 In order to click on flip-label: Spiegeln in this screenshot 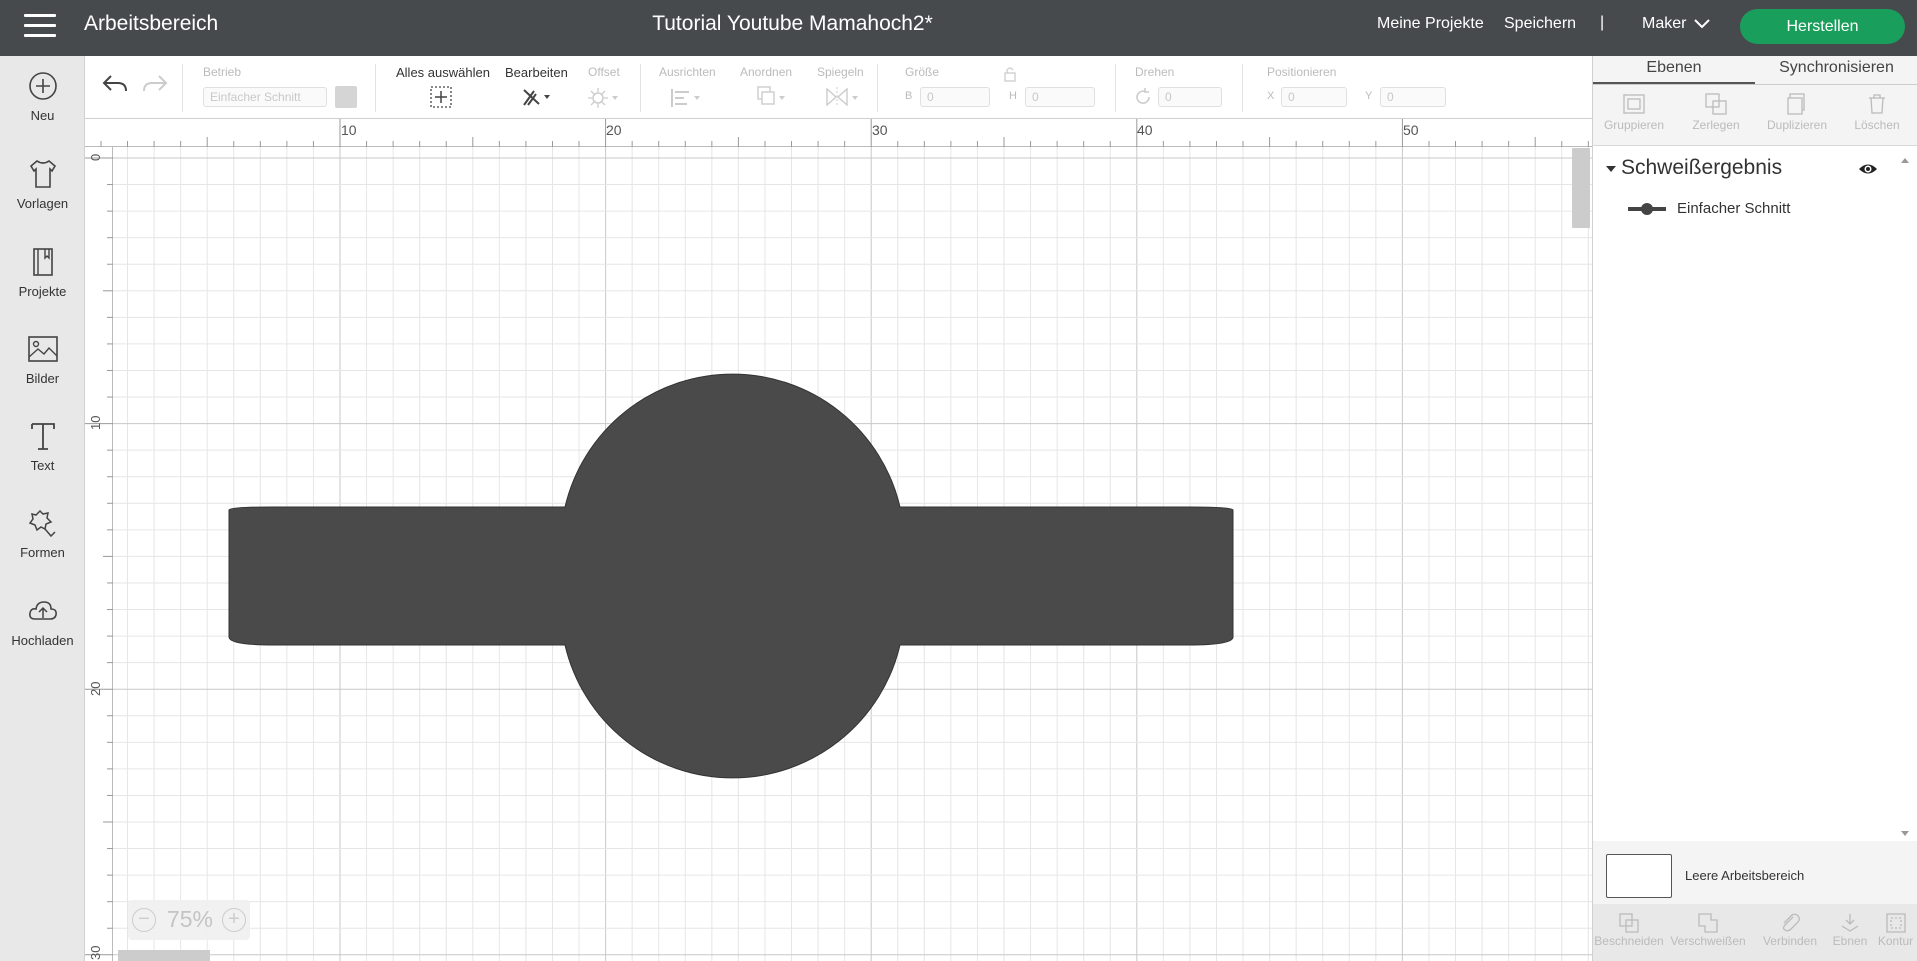, I will do `click(840, 72)`.